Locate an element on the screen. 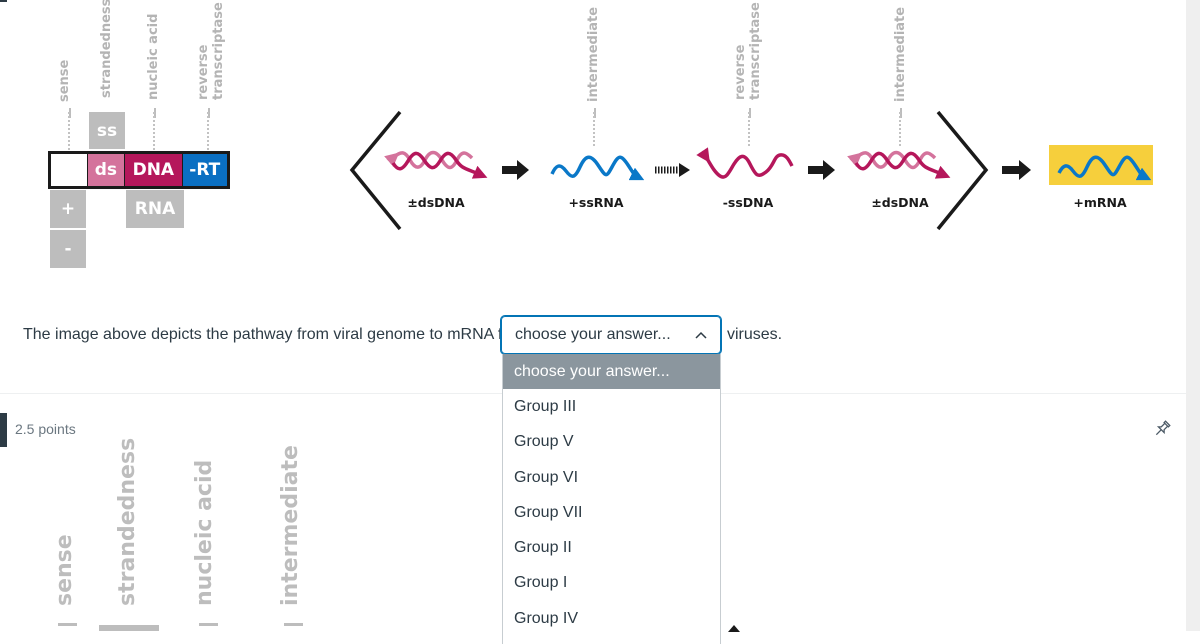 The height and width of the screenshot is (644, 1200). step-label: +ssRNA is located at coordinates (596, 202).